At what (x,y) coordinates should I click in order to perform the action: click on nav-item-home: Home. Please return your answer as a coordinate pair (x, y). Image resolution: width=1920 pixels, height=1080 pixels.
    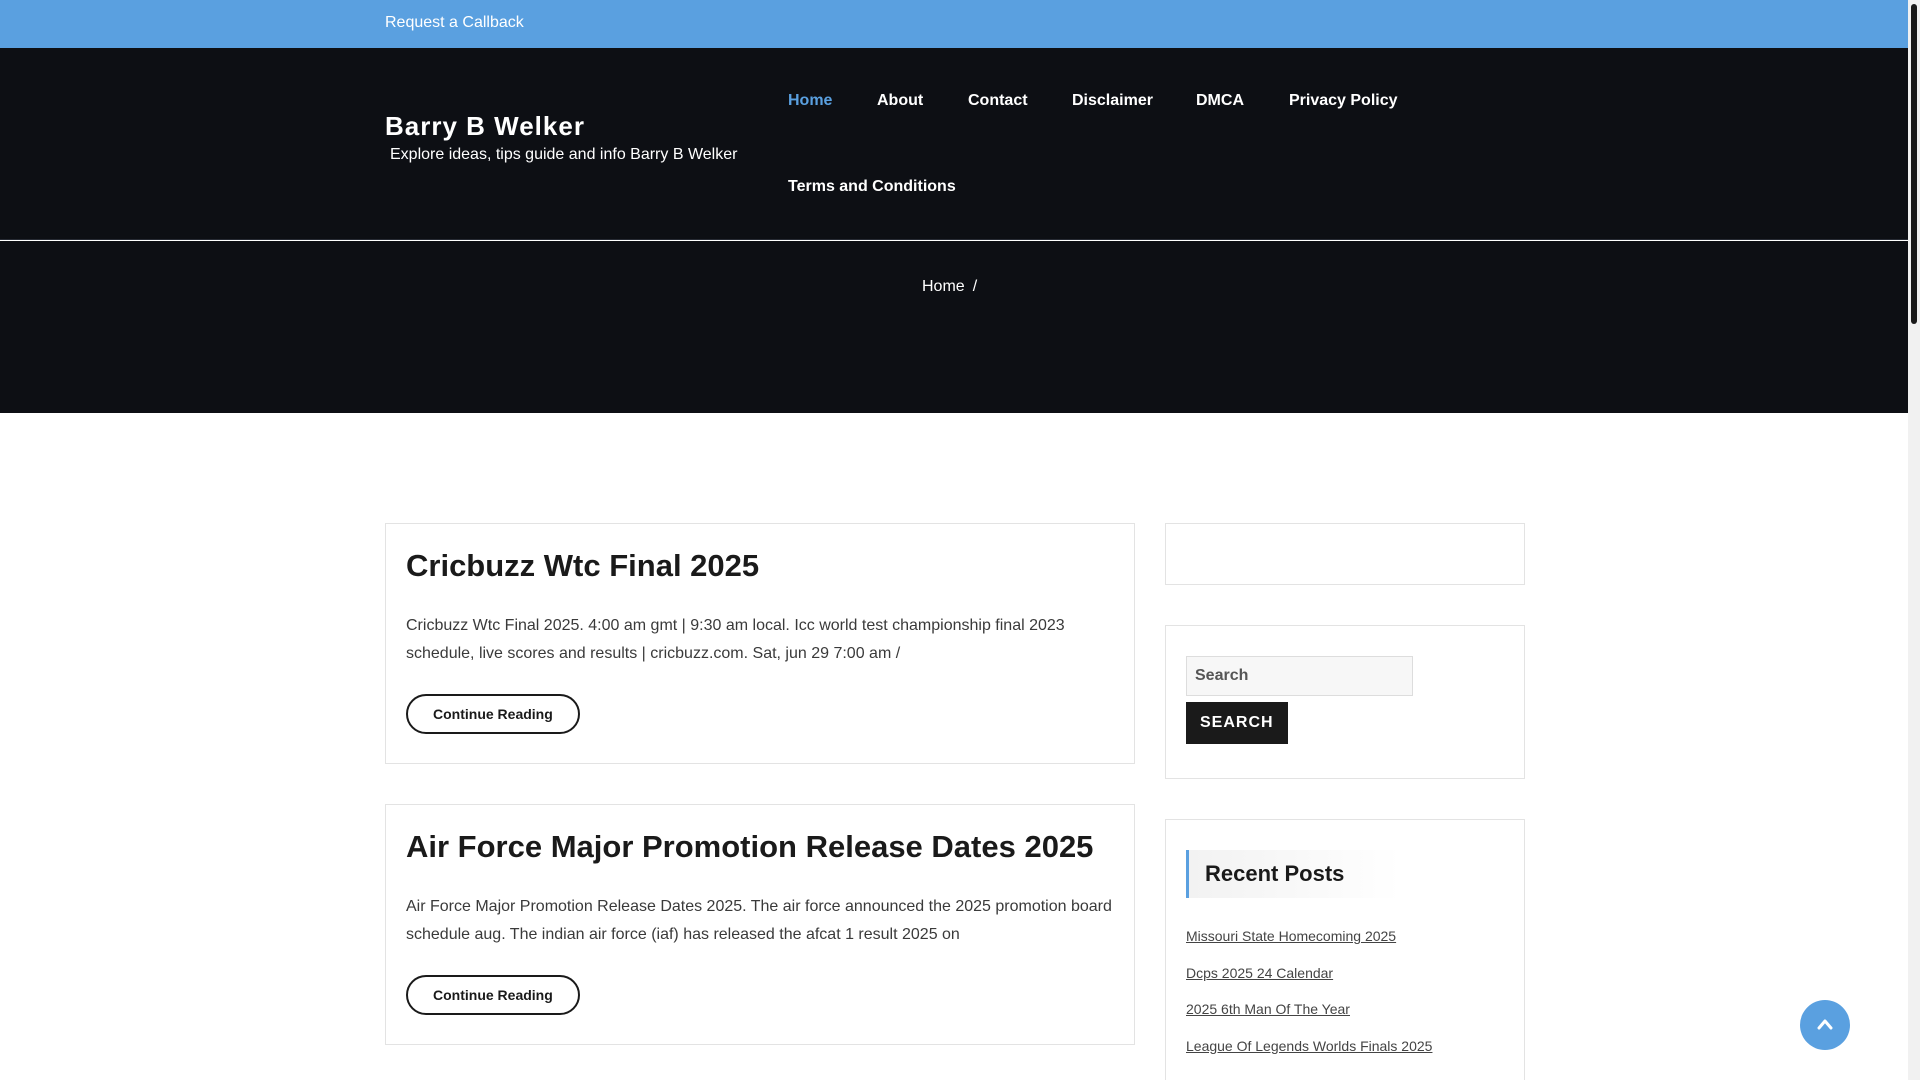
    Looking at the image, I should click on (810, 101).